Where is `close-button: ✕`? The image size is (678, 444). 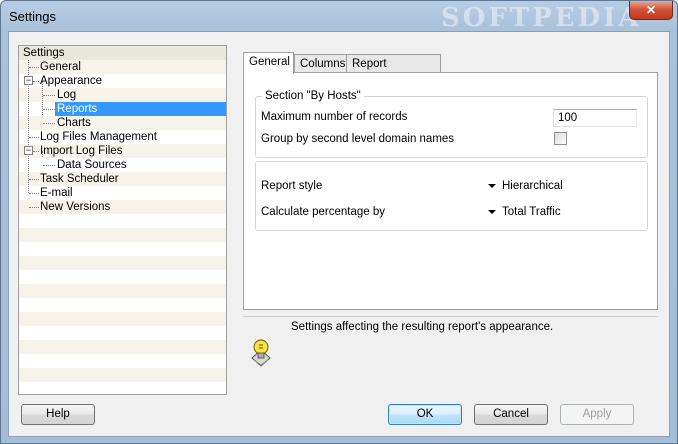 close-button: ✕ is located at coordinates (651, 10).